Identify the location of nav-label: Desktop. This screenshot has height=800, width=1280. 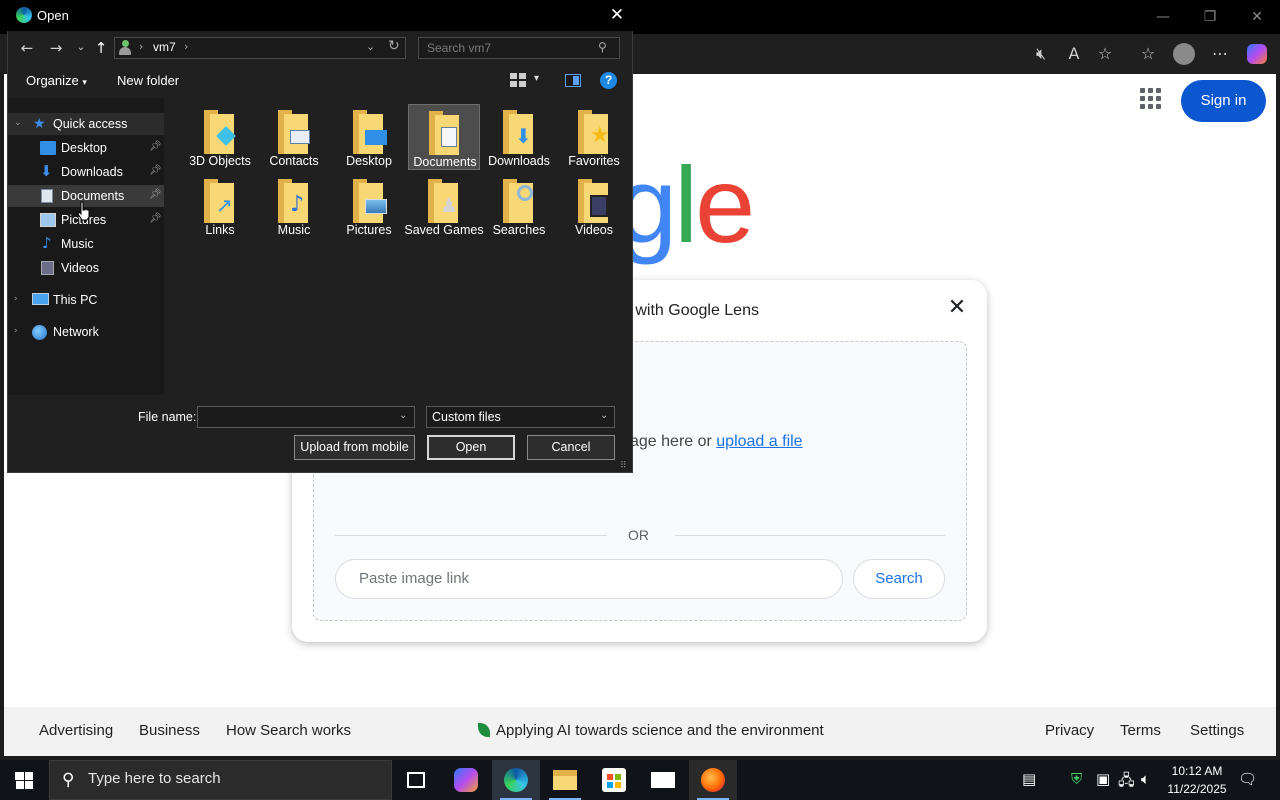
(84, 148).